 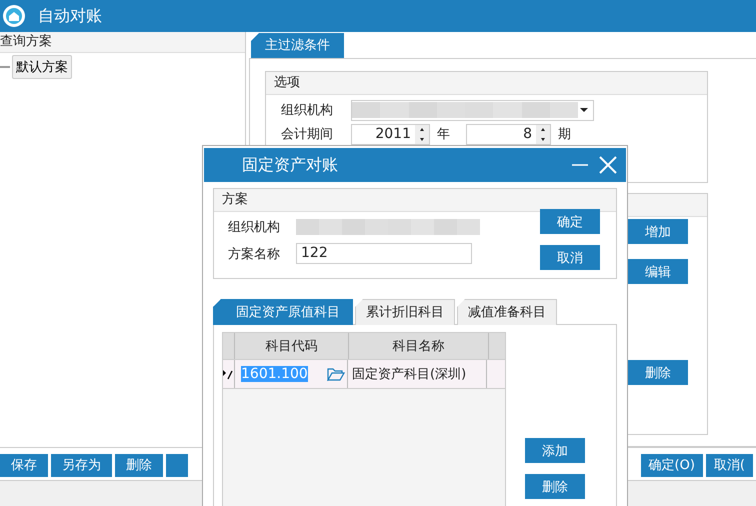 What do you see at coordinates (608, 165) in the screenshot?
I see `close-icon` at bounding box center [608, 165].